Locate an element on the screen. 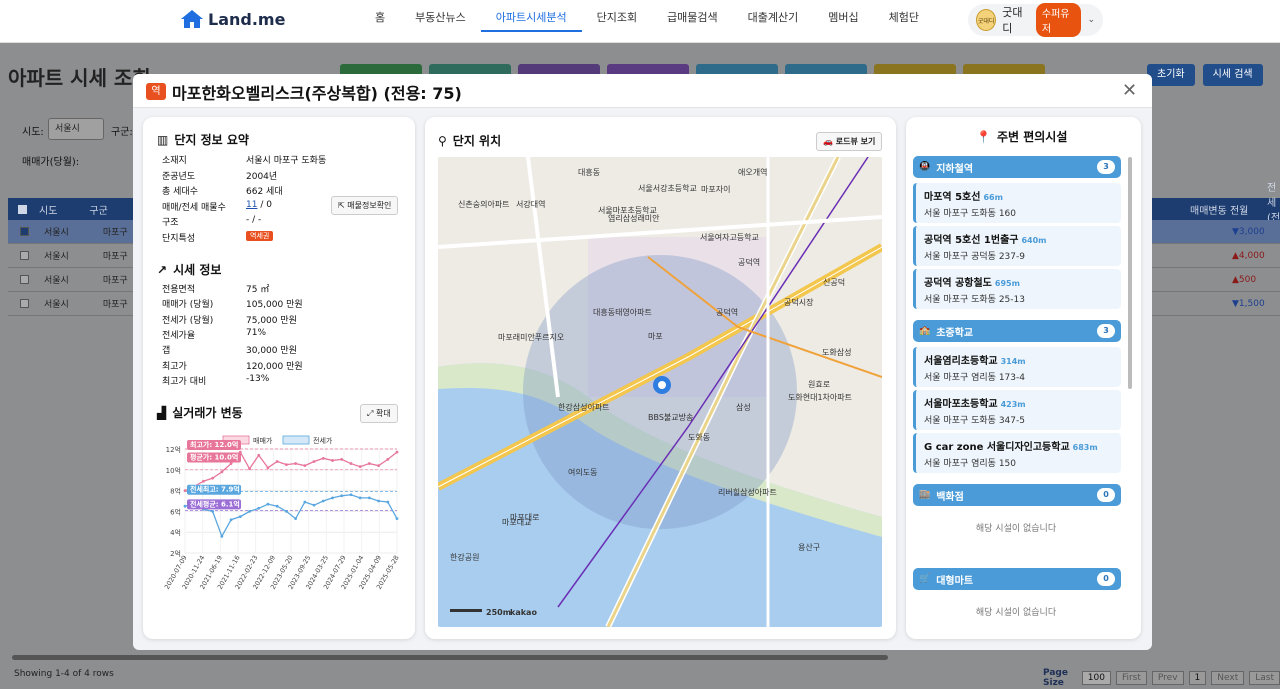 This screenshot has width=1280, height=689. location-title: 단지 위치 is located at coordinates (477, 141).